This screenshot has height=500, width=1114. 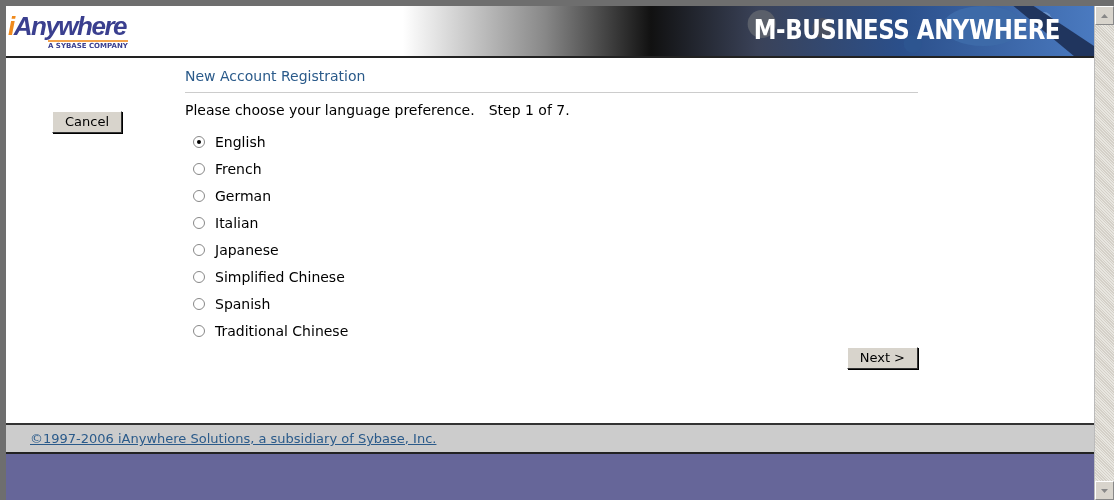 I want to click on language-label: Spanish, so click(x=243, y=303).